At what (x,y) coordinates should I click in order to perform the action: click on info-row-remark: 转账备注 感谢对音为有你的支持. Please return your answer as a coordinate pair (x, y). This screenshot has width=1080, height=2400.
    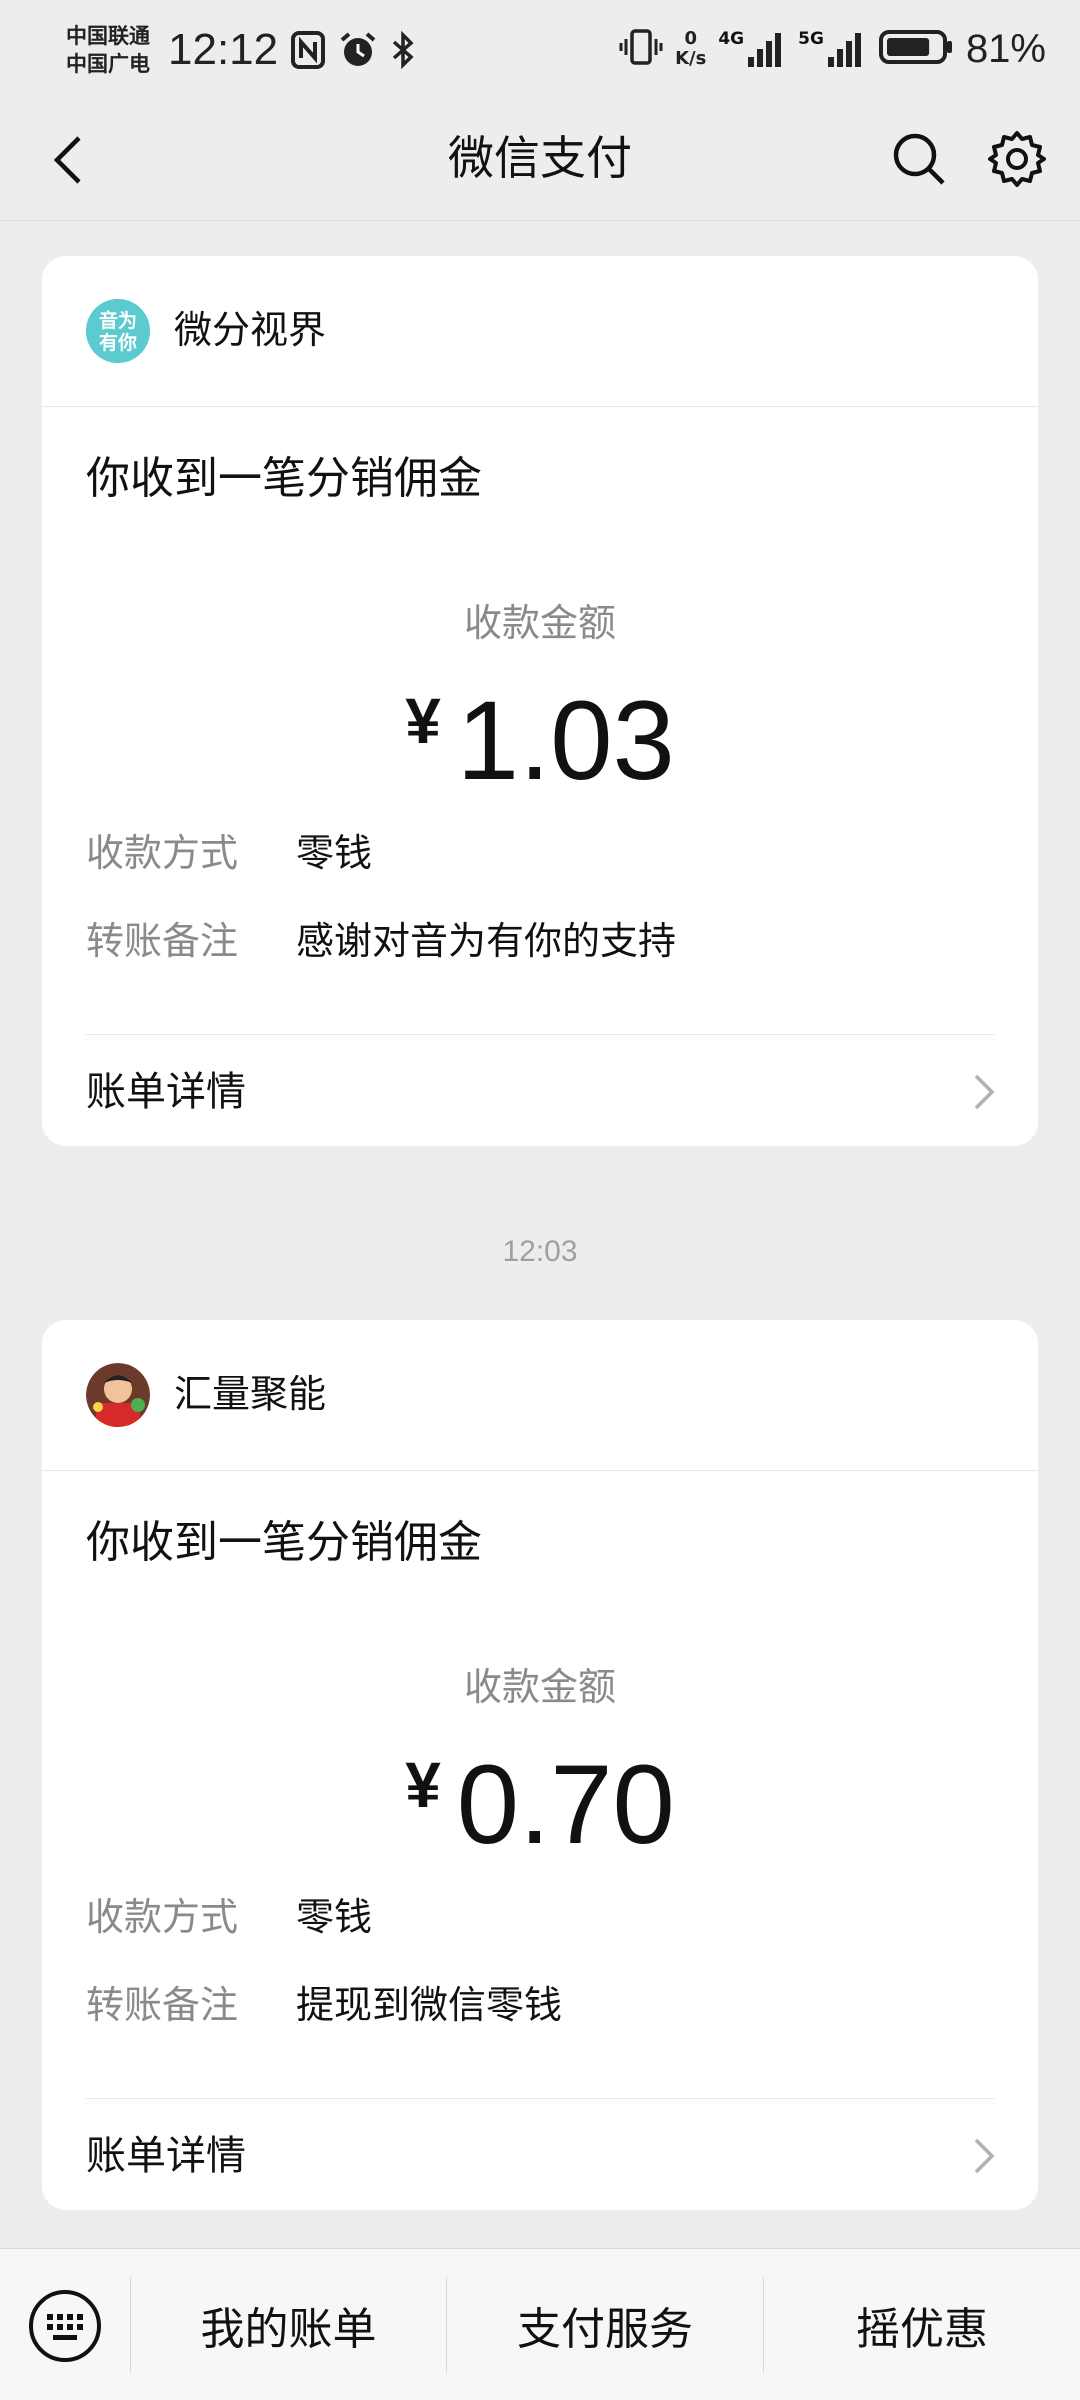
    Looking at the image, I should click on (381, 941).